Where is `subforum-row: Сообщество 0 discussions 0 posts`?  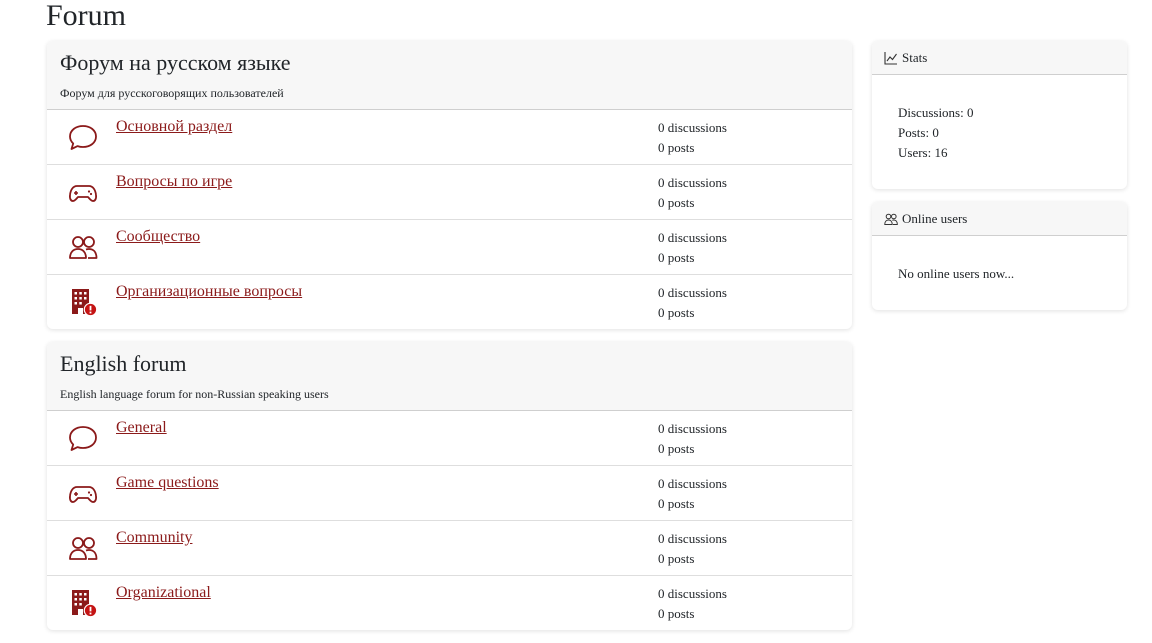
subforum-row: Сообщество 0 discussions 0 posts is located at coordinates (449, 247).